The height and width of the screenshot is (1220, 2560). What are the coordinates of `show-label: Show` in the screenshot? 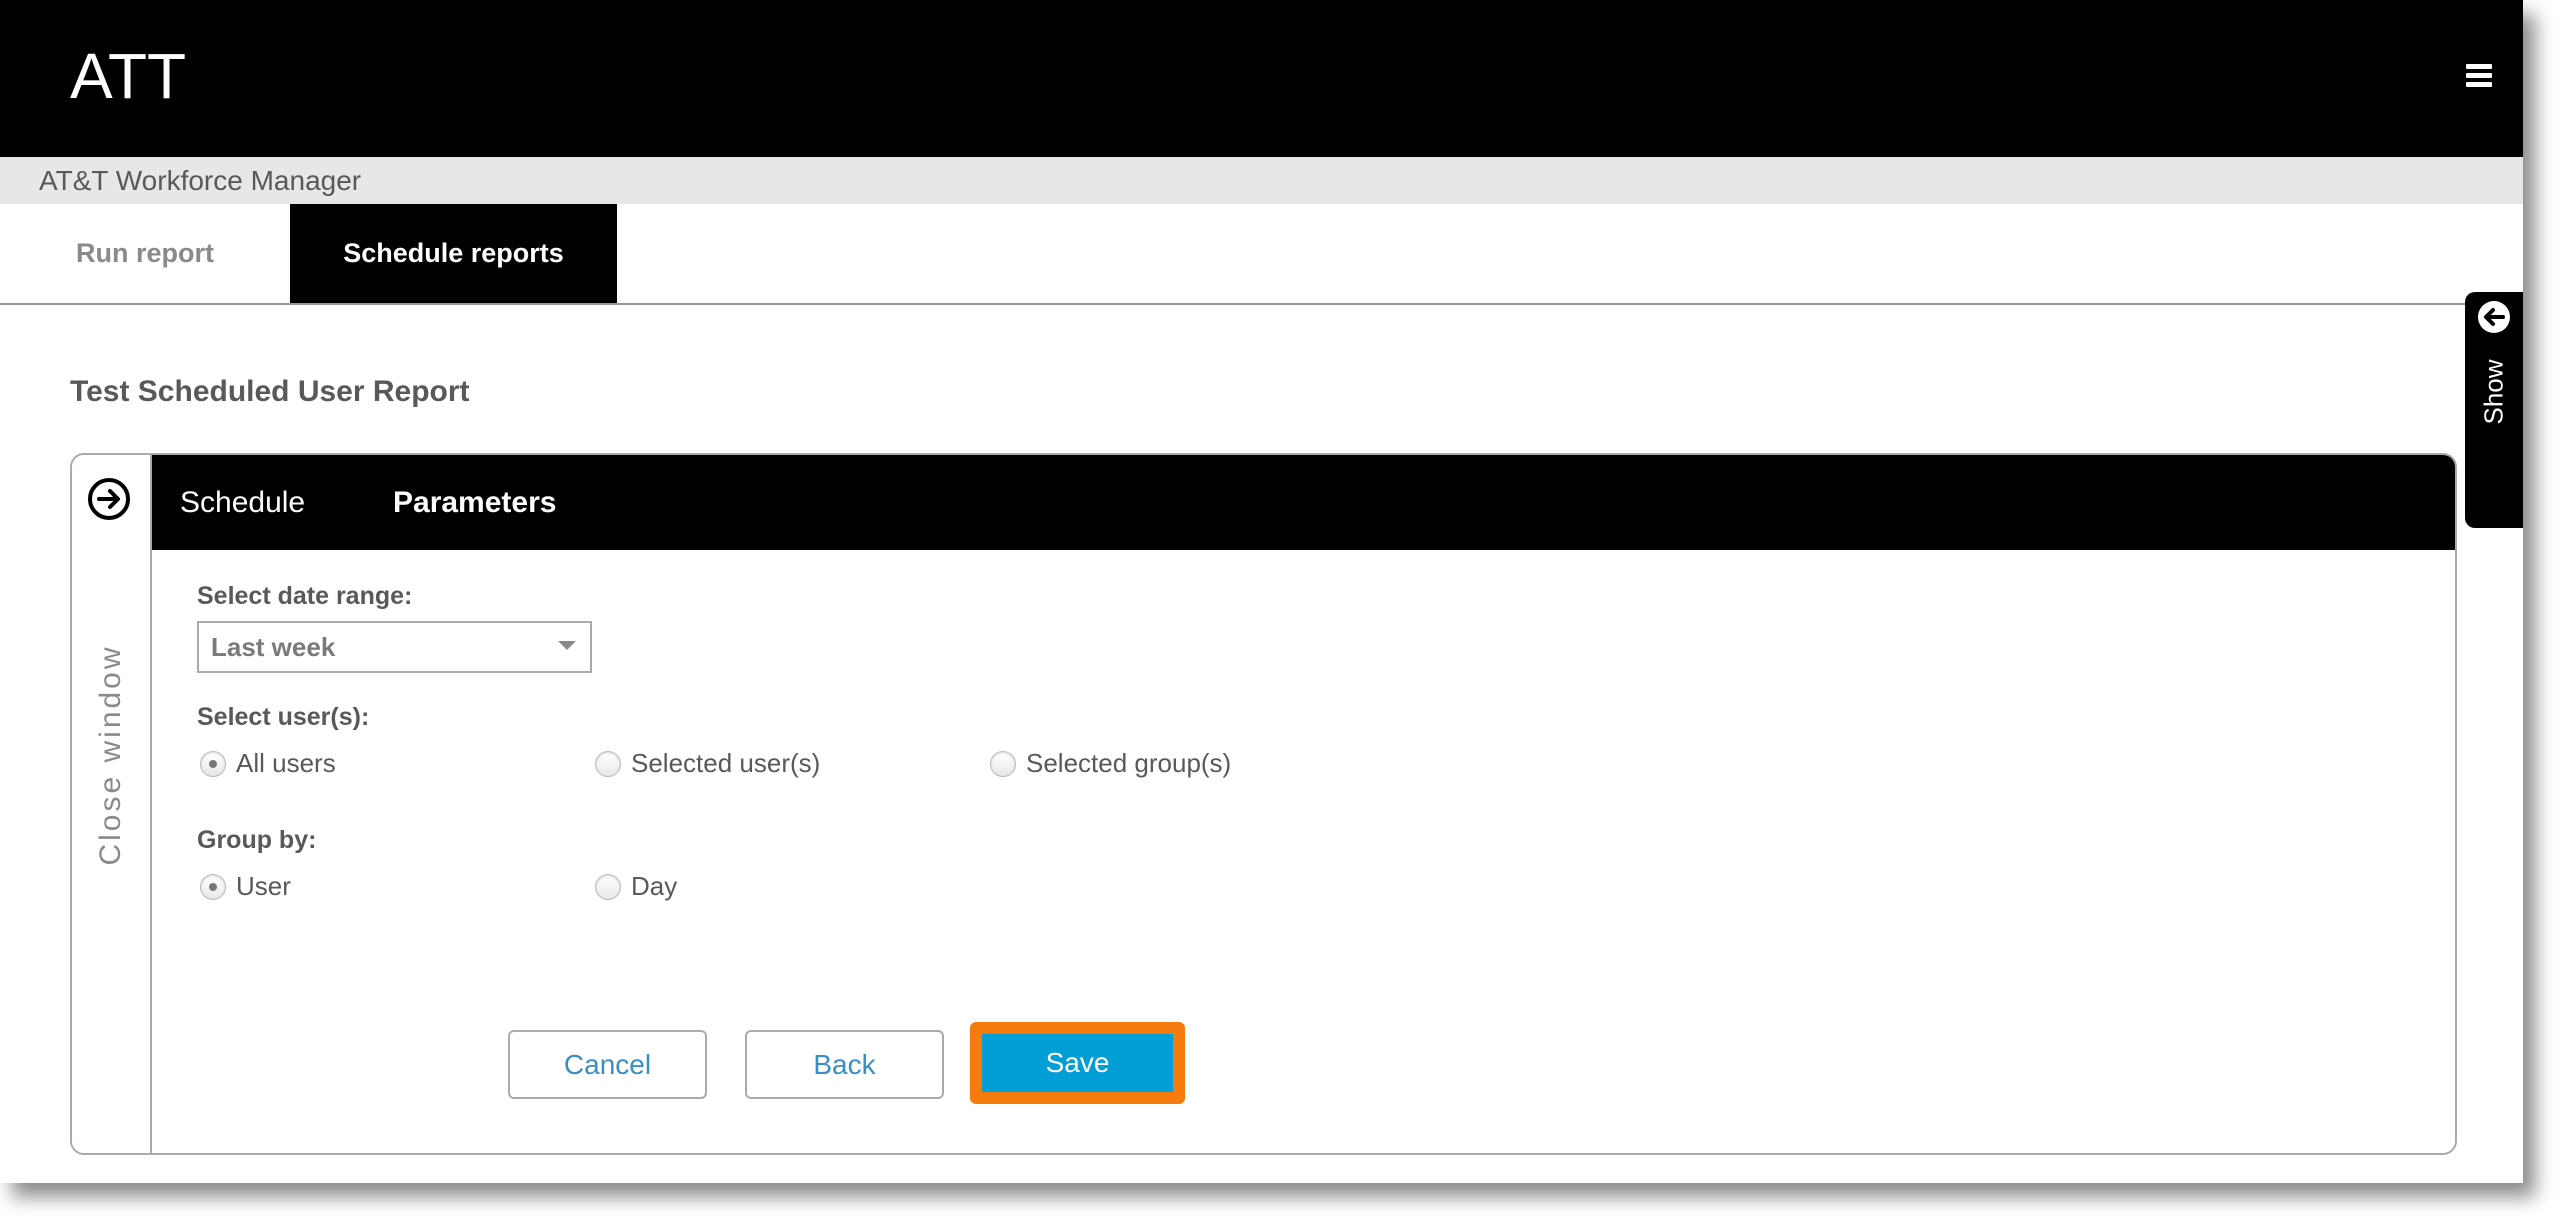 It's located at (2494, 391).